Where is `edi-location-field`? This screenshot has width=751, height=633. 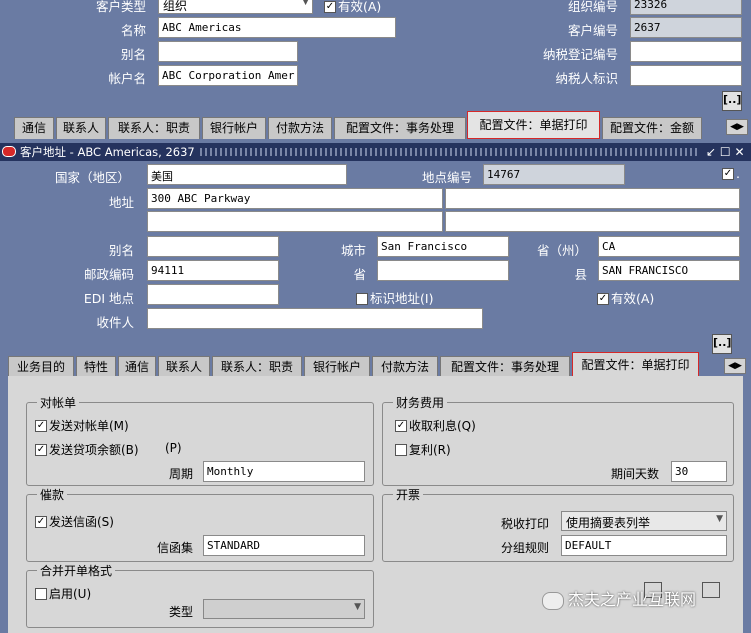 edi-location-field is located at coordinates (213, 294).